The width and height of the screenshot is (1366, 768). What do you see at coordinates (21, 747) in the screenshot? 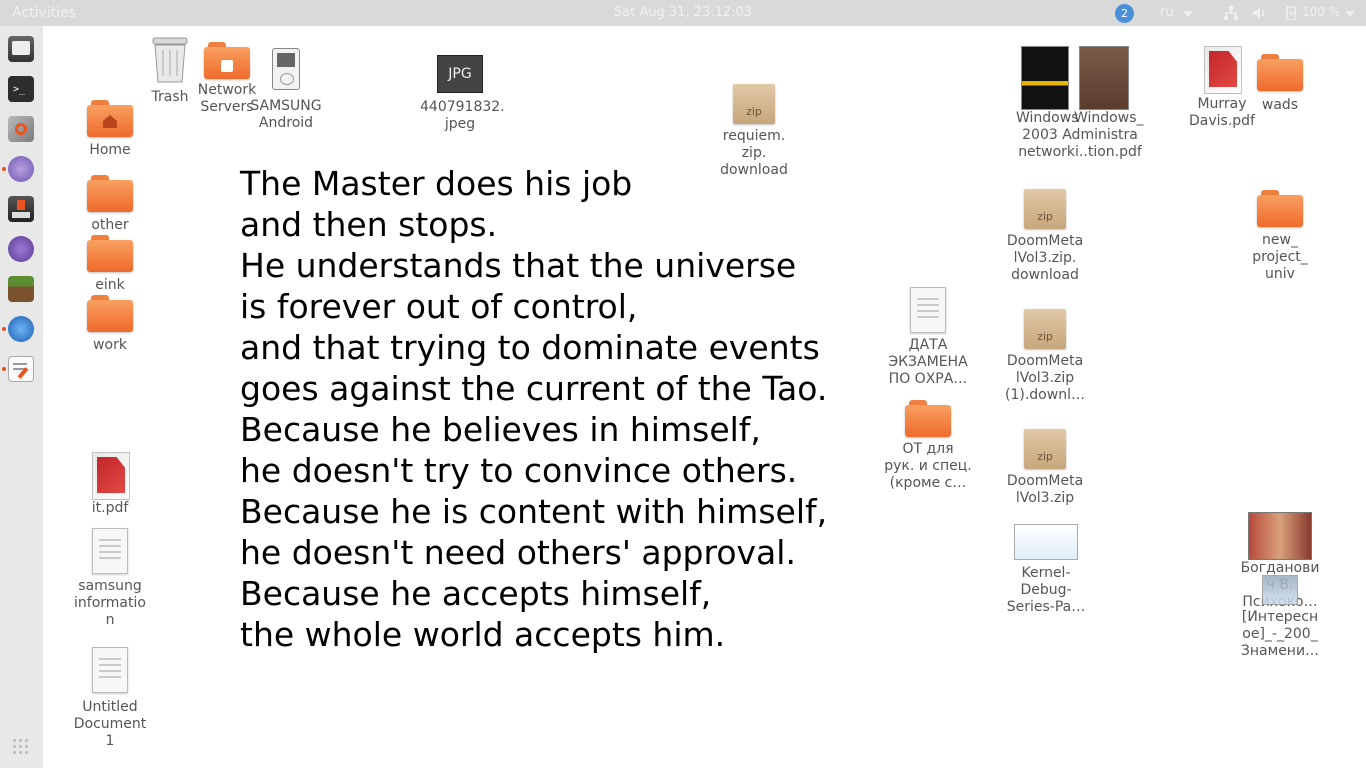
I see `show-applications-icon` at bounding box center [21, 747].